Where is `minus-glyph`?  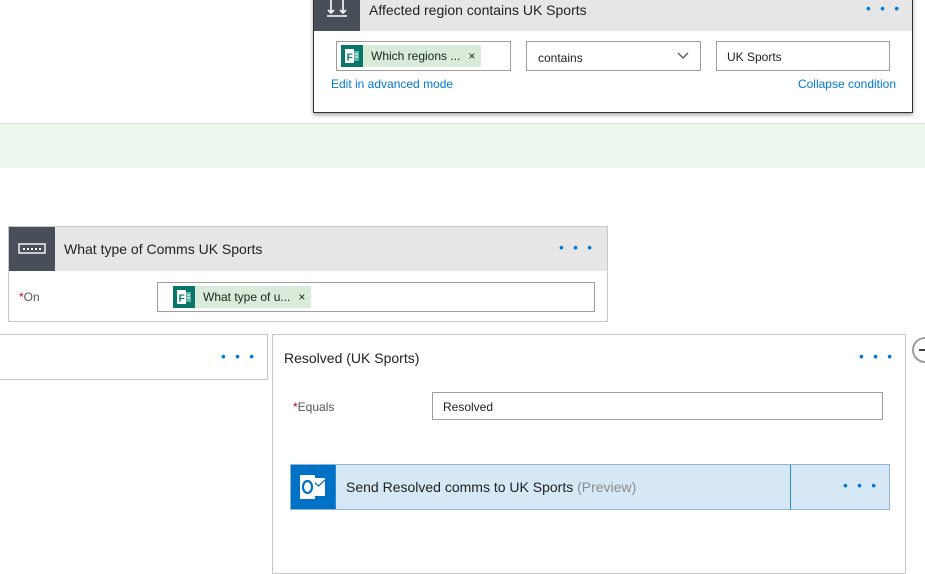
minus-glyph is located at coordinates (922, 350).